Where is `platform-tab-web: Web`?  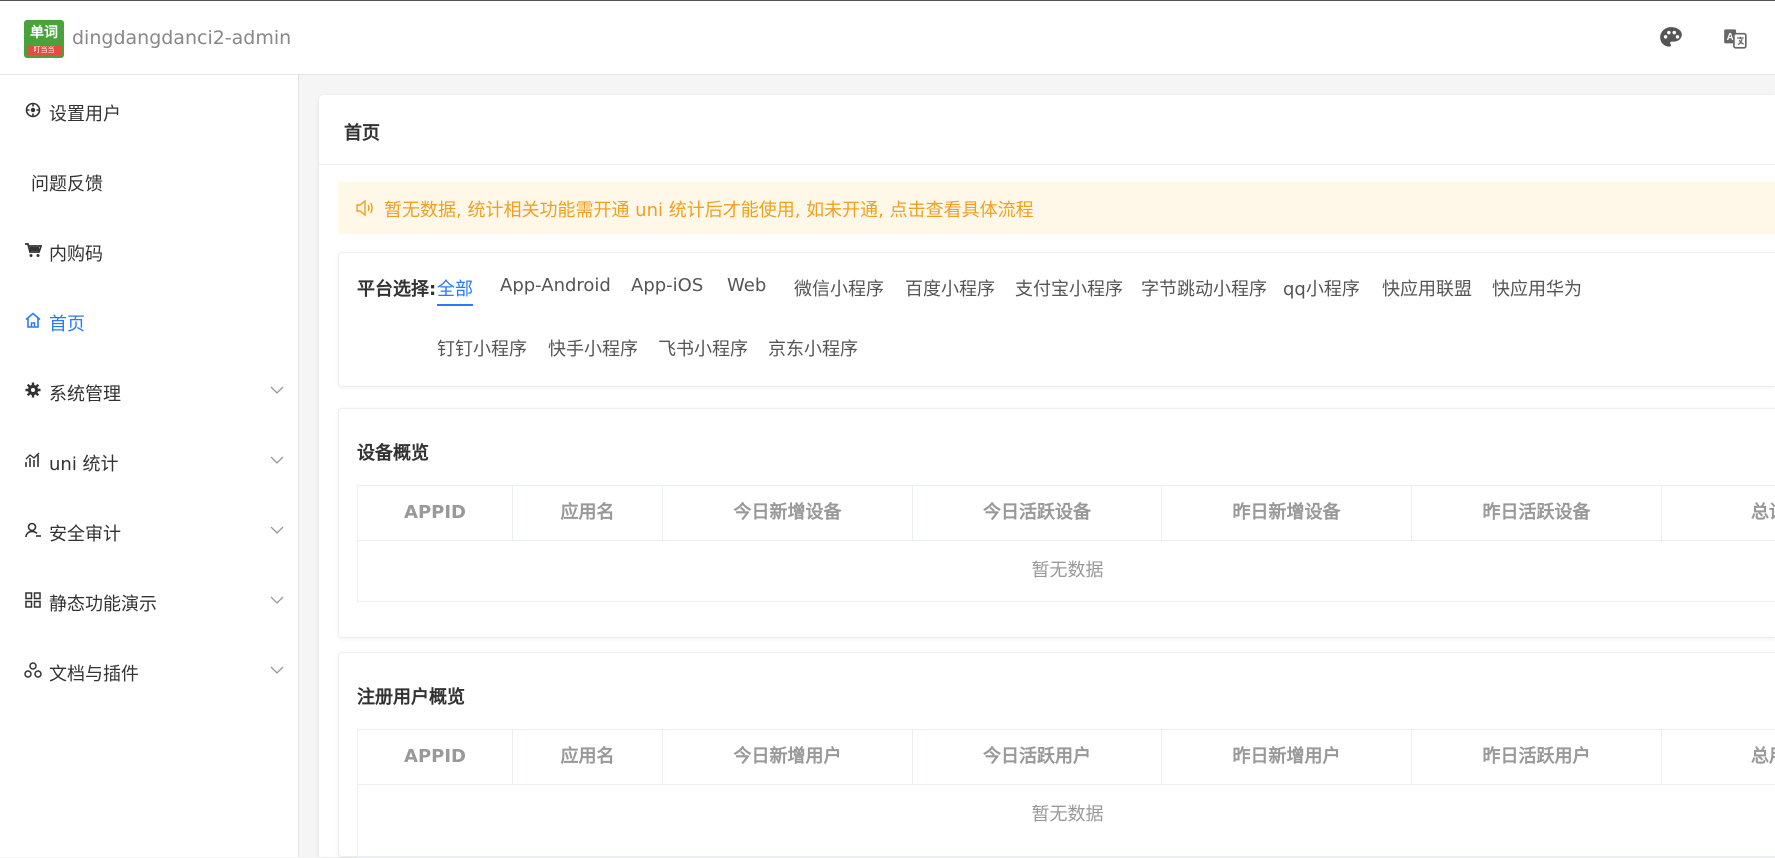 platform-tab-web: Web is located at coordinates (746, 285).